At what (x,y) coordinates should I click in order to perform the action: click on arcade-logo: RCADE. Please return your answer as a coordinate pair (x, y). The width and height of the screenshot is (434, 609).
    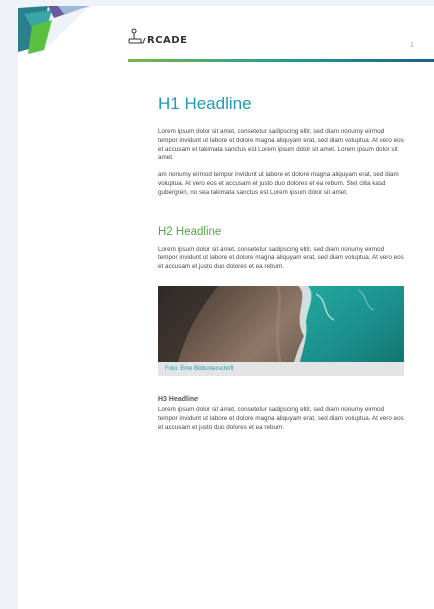
    Looking at the image, I should click on (157, 37).